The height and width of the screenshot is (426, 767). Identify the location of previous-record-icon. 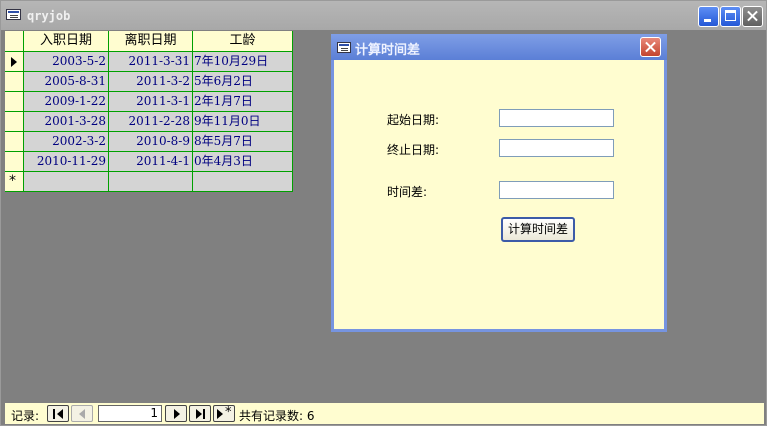
(82, 414).